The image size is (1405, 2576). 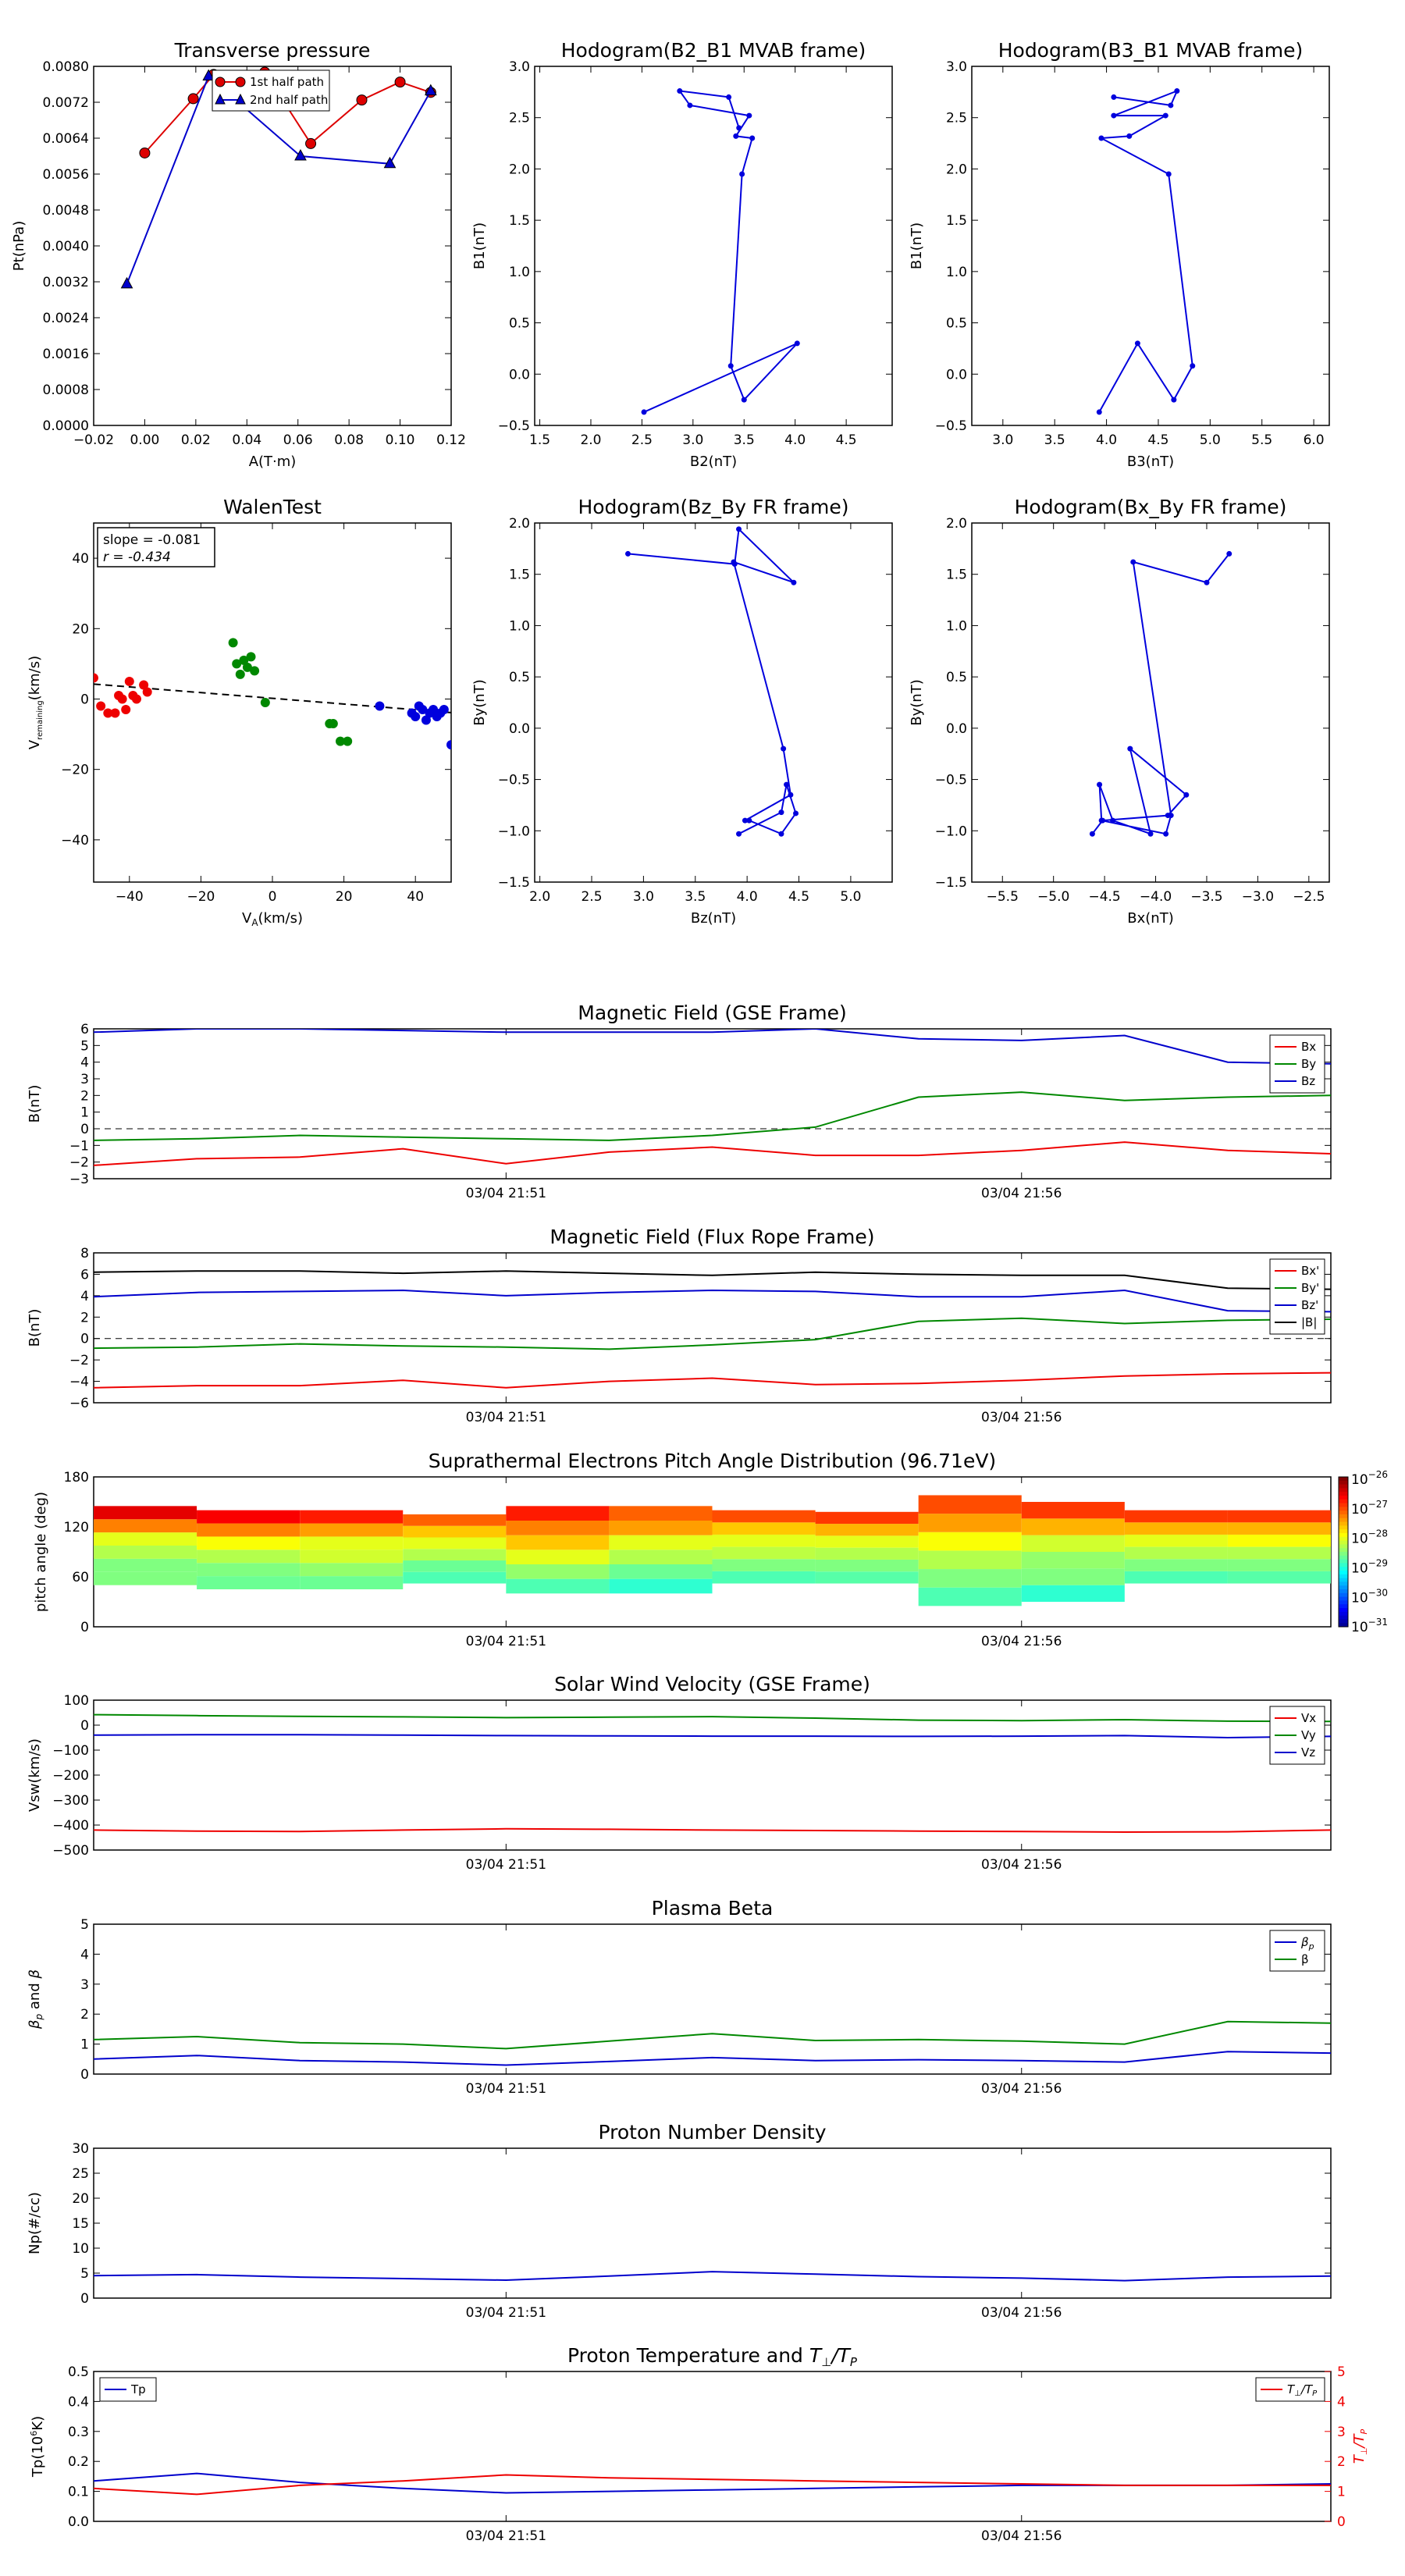 What do you see at coordinates (1342, 2462) in the screenshot?
I see `y2-tick-label: 2` at bounding box center [1342, 2462].